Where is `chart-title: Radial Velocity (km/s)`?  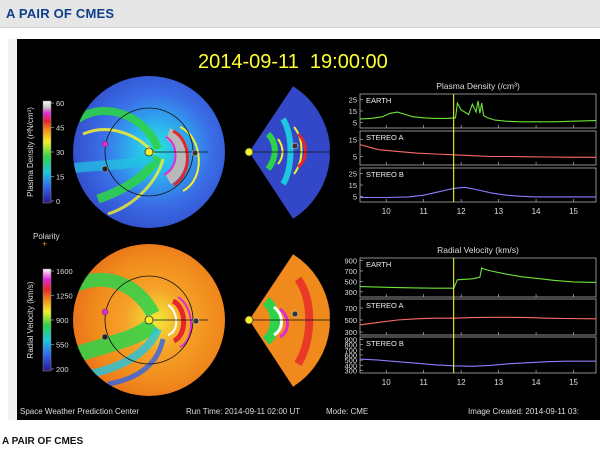
chart-title: Radial Velocity (km/s) is located at coordinates (478, 250).